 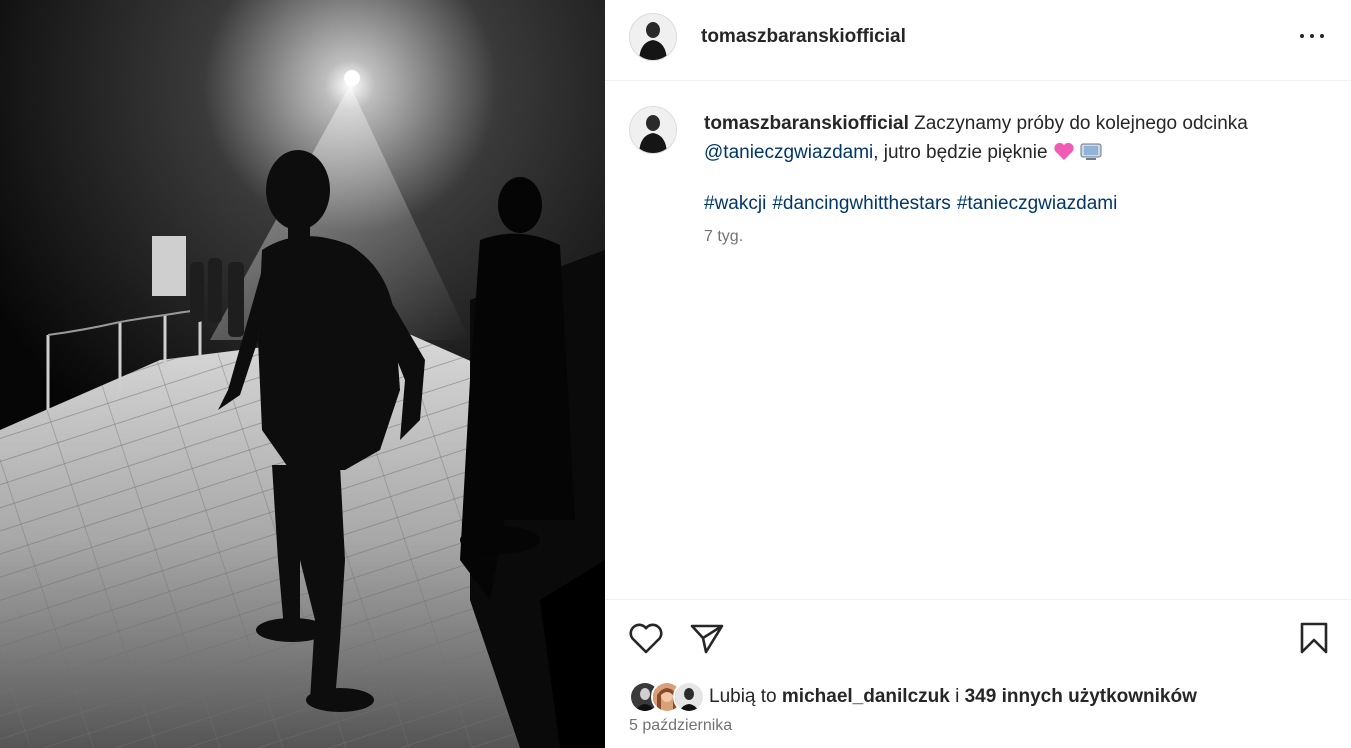 What do you see at coordinates (978, 599) in the screenshot?
I see `actions-bar` at bounding box center [978, 599].